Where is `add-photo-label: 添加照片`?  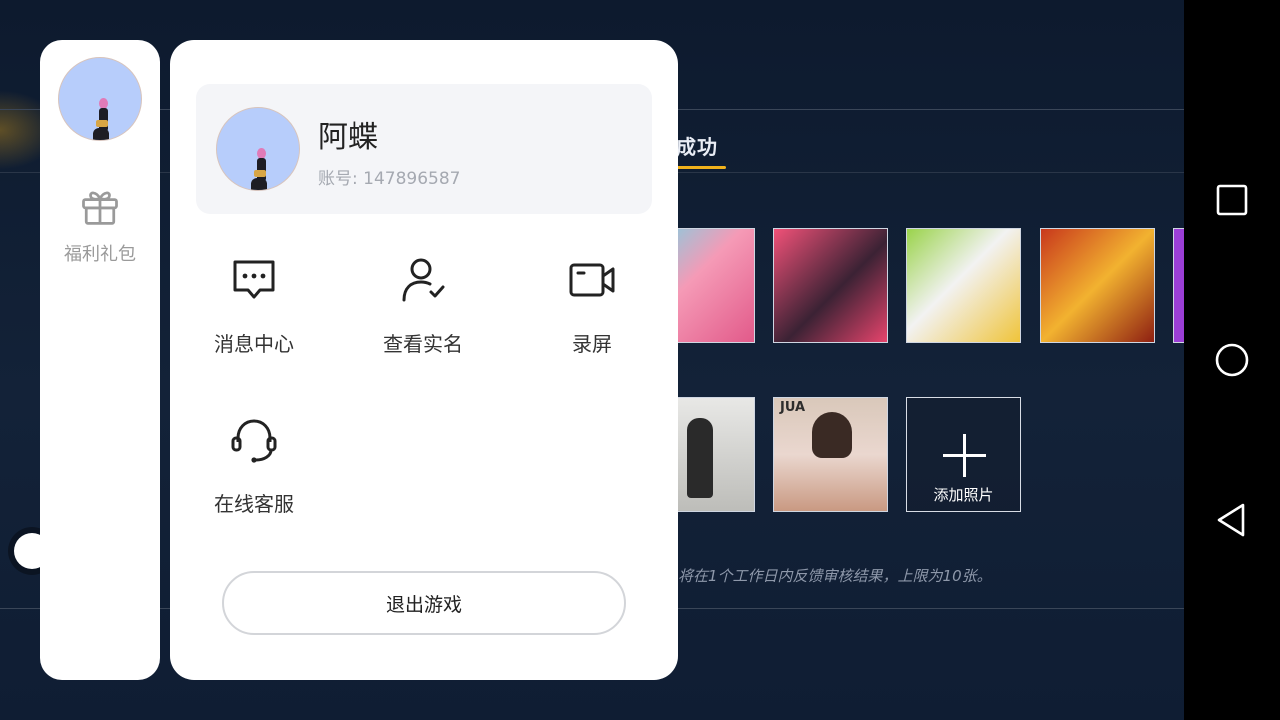 add-photo-label: 添加照片 is located at coordinates (963, 495).